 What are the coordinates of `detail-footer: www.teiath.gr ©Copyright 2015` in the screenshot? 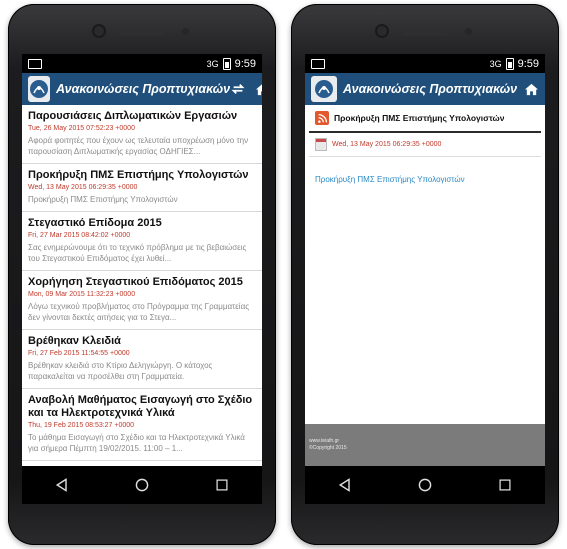 It's located at (425, 445).